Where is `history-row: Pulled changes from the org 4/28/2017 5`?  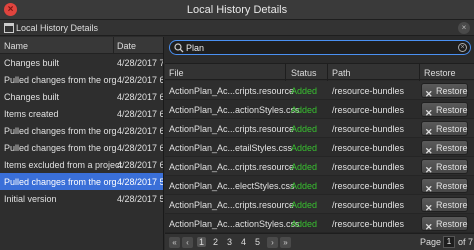 history-row: Pulled changes from the org 4/28/2017 5 is located at coordinates (81, 181).